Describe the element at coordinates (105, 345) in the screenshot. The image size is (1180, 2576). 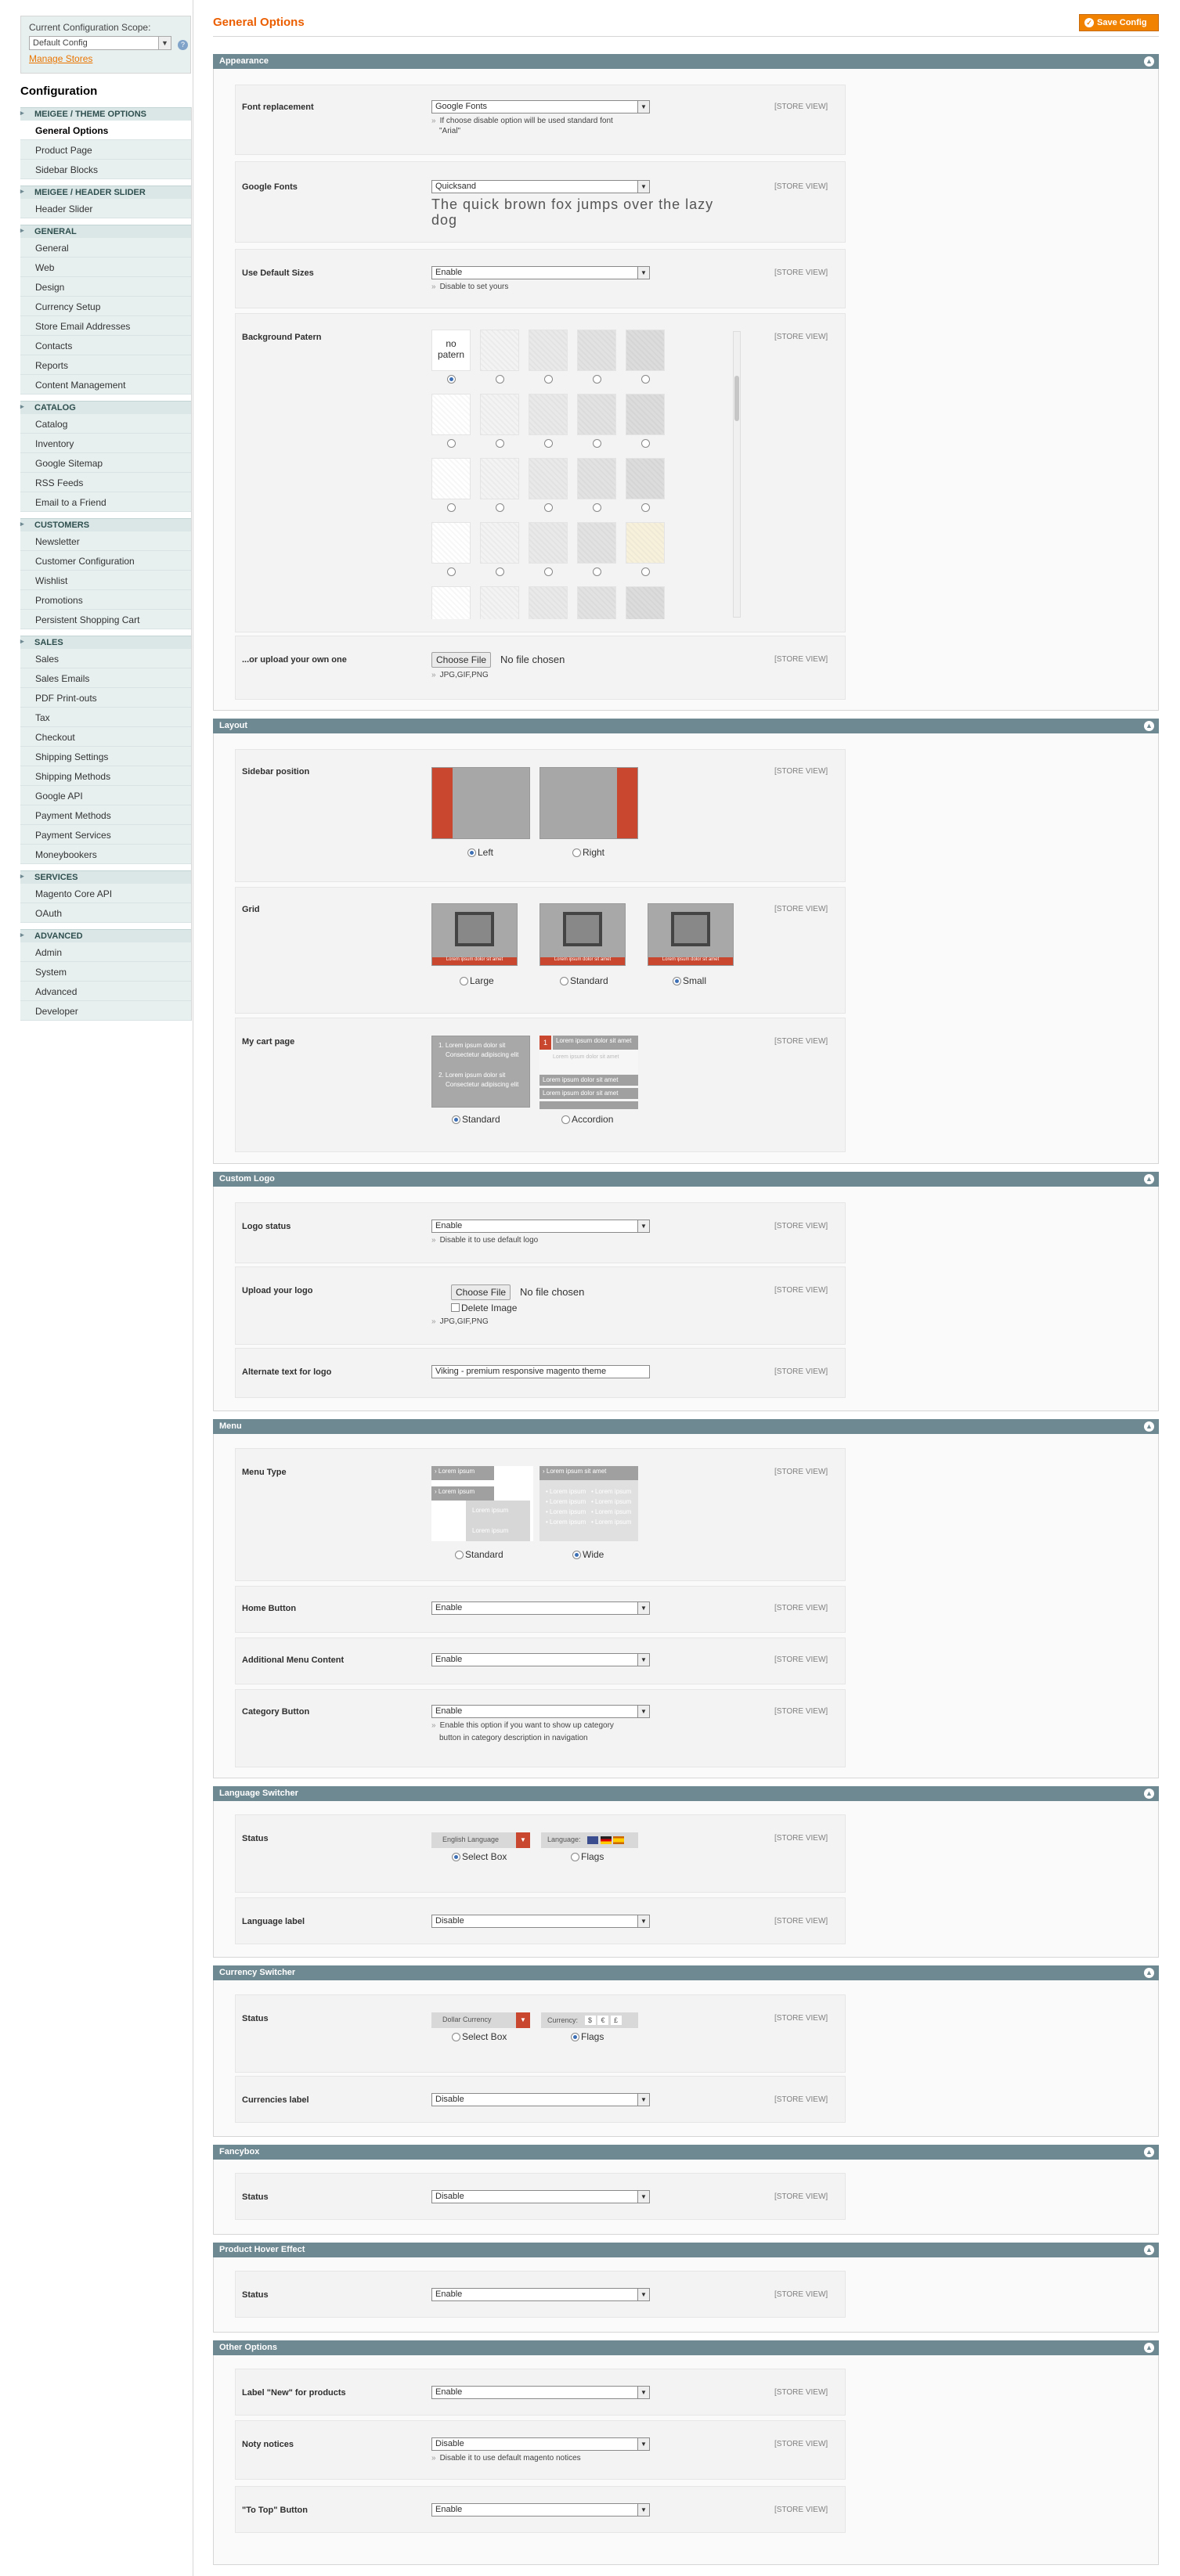
I see `sidebar-item: Contacts` at that location.